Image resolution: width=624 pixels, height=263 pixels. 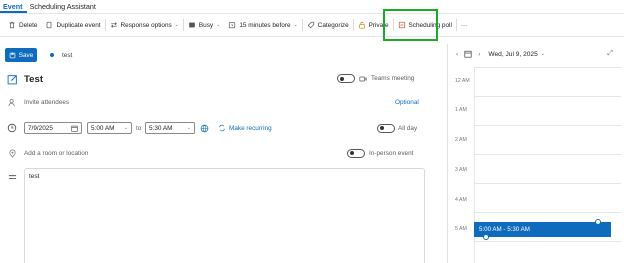 I want to click on more-options-icon: ···, so click(x=464, y=25).